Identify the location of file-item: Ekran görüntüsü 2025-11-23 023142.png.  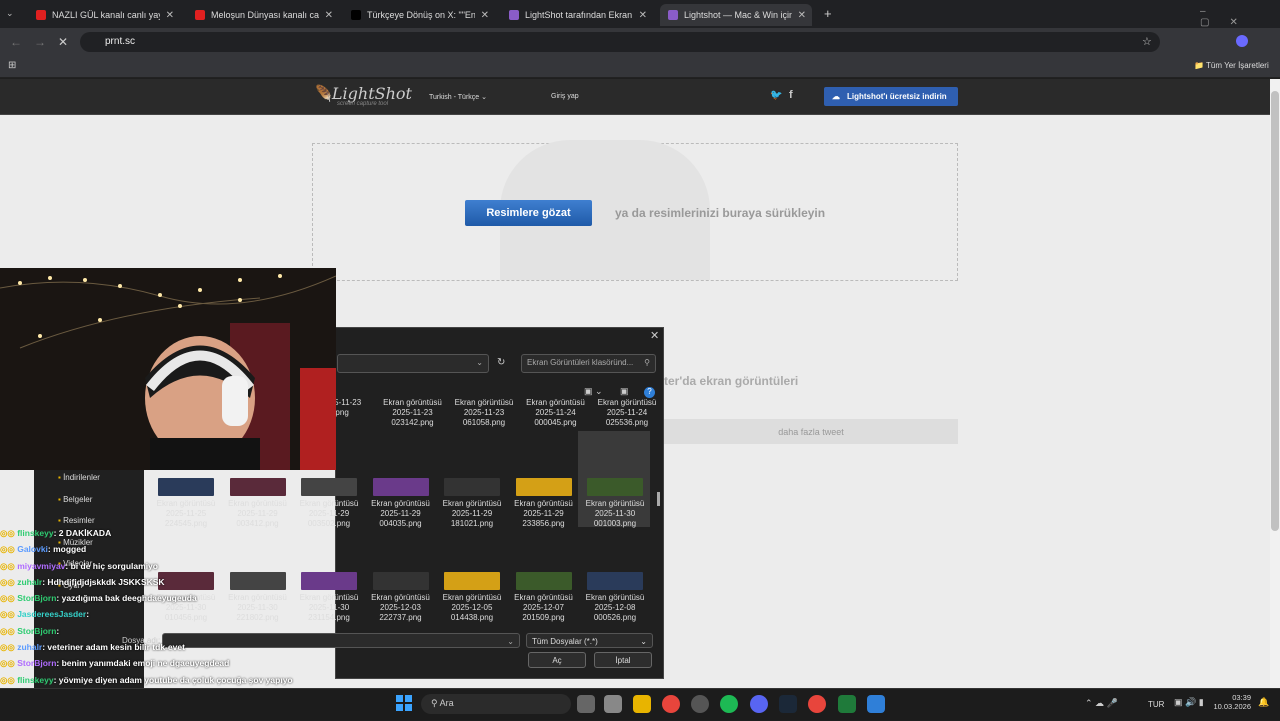
(413, 413).